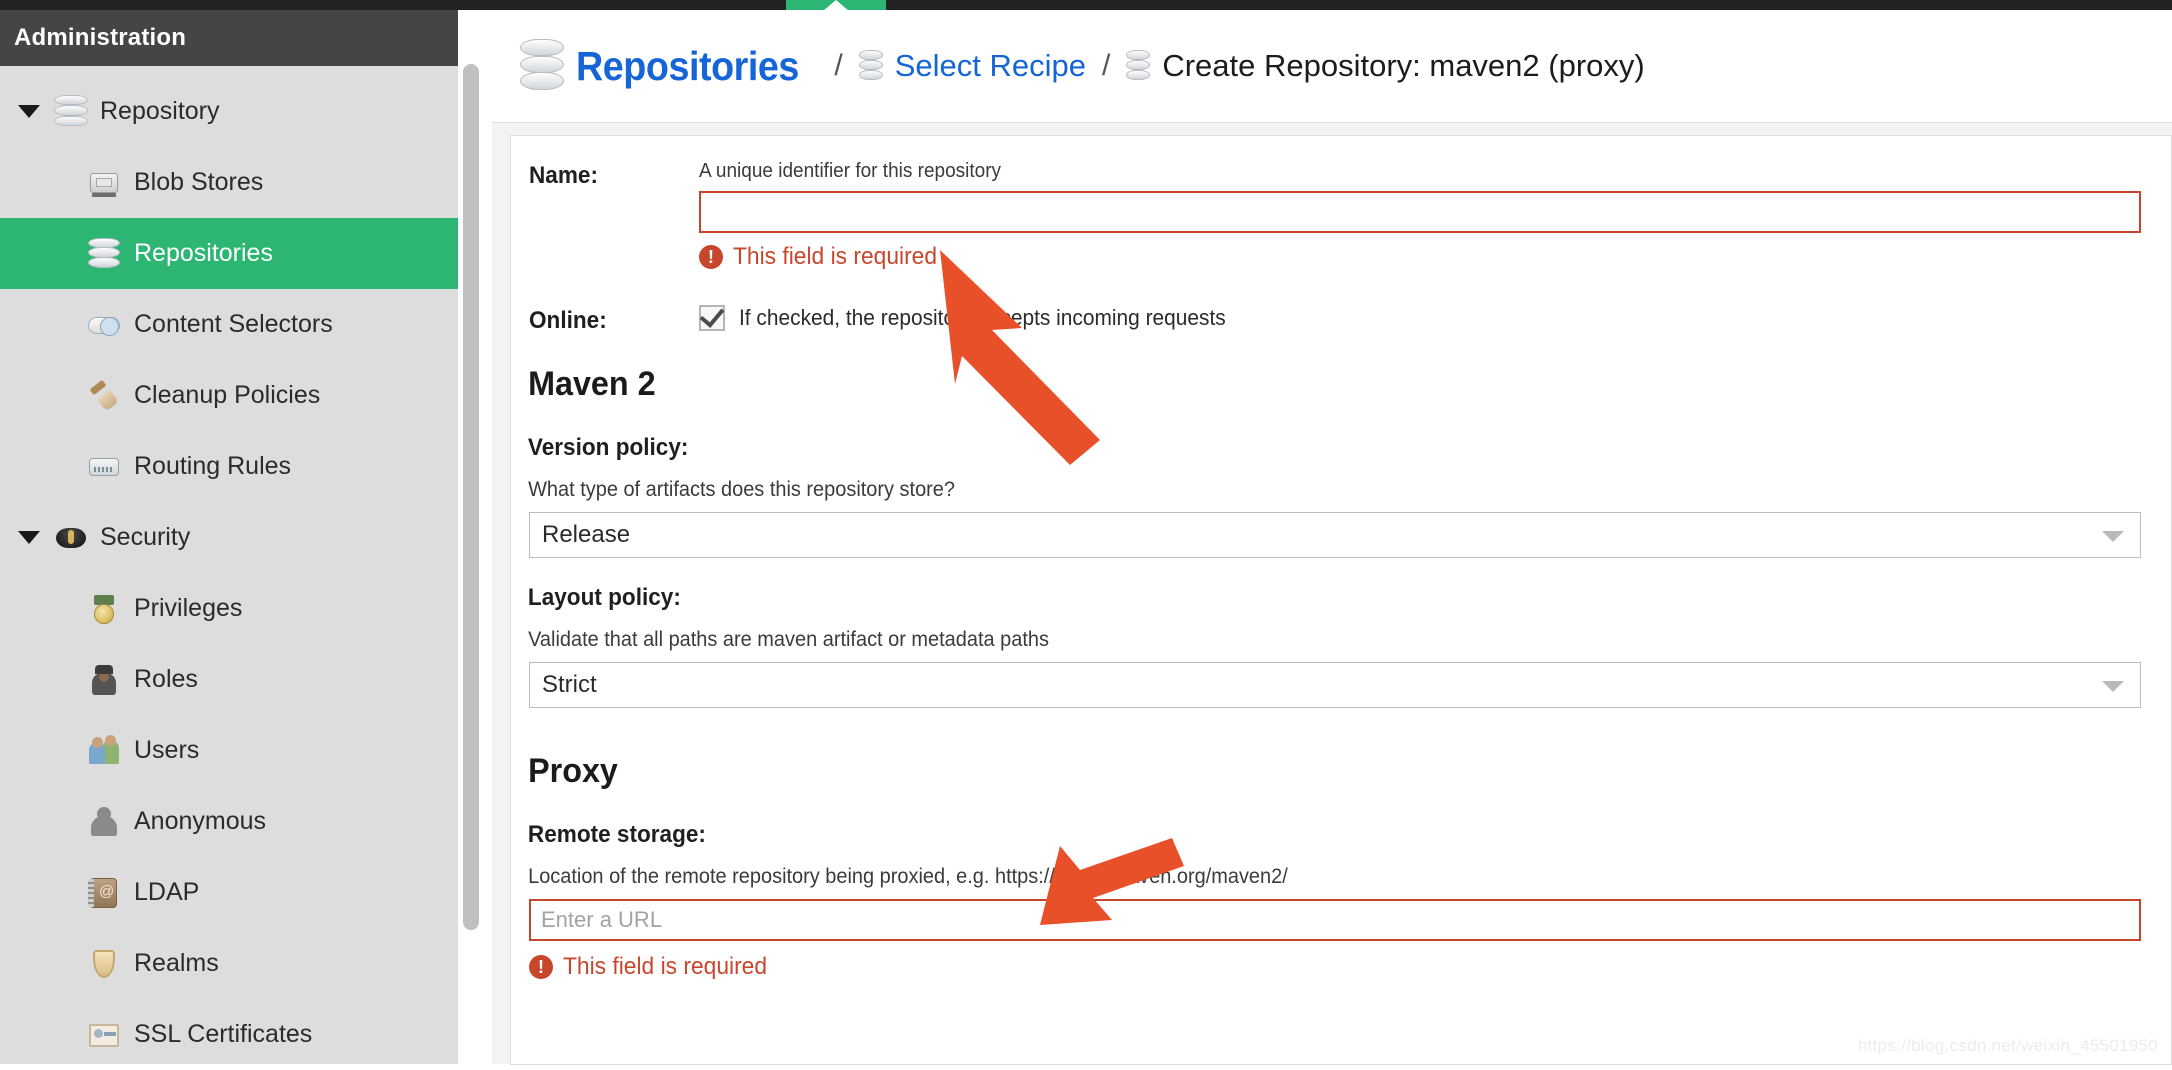 The width and height of the screenshot is (2172, 1070). What do you see at coordinates (104, 183) in the screenshot?
I see `blob-store-icon` at bounding box center [104, 183].